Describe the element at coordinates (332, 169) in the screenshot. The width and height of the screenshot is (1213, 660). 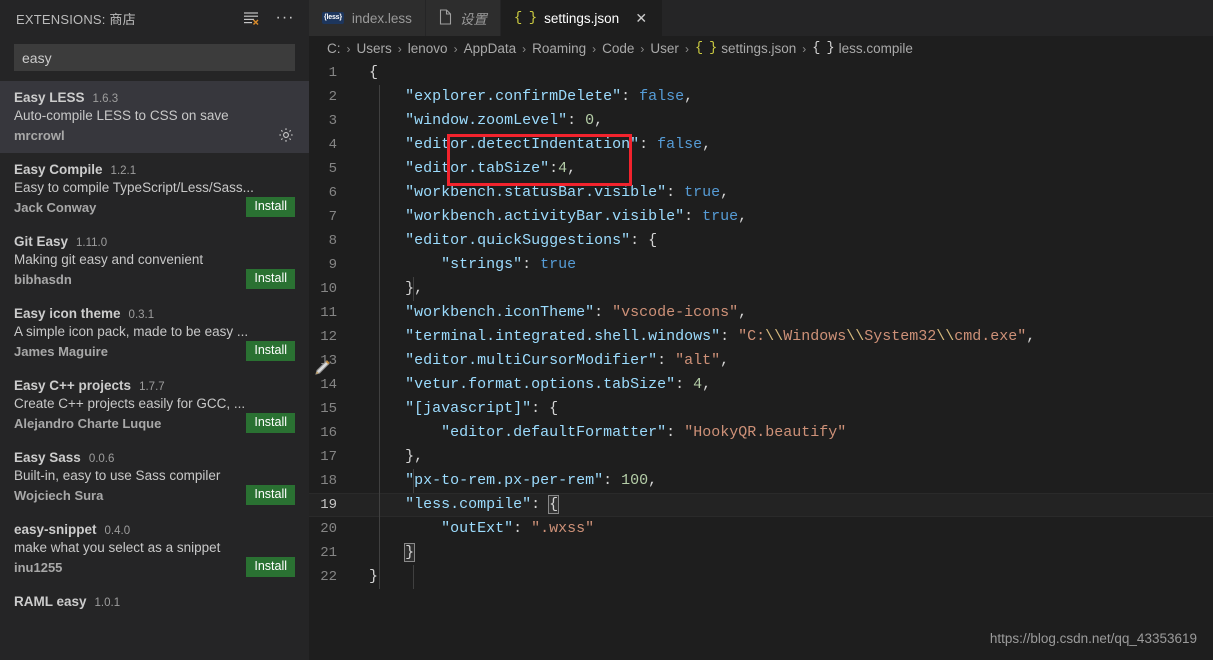
I see `line-number: 5` at that location.